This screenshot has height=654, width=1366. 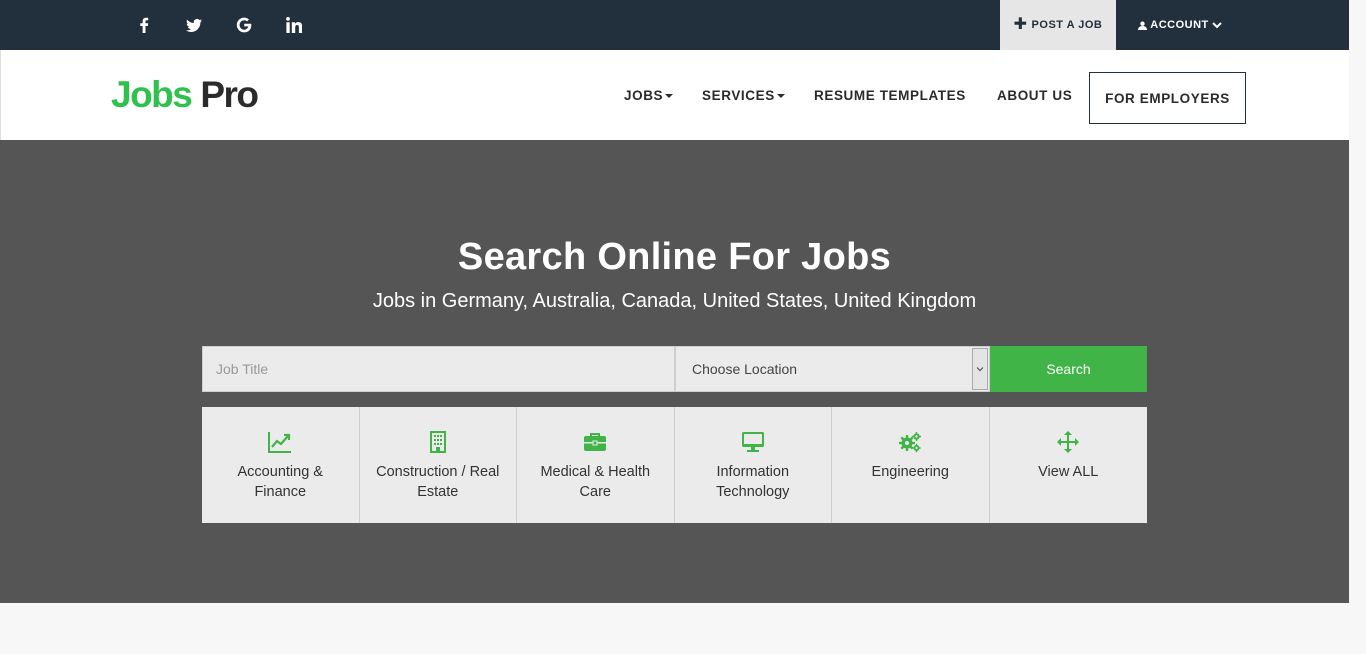 I want to click on nav-item-jobs: JOBS, so click(x=649, y=95).